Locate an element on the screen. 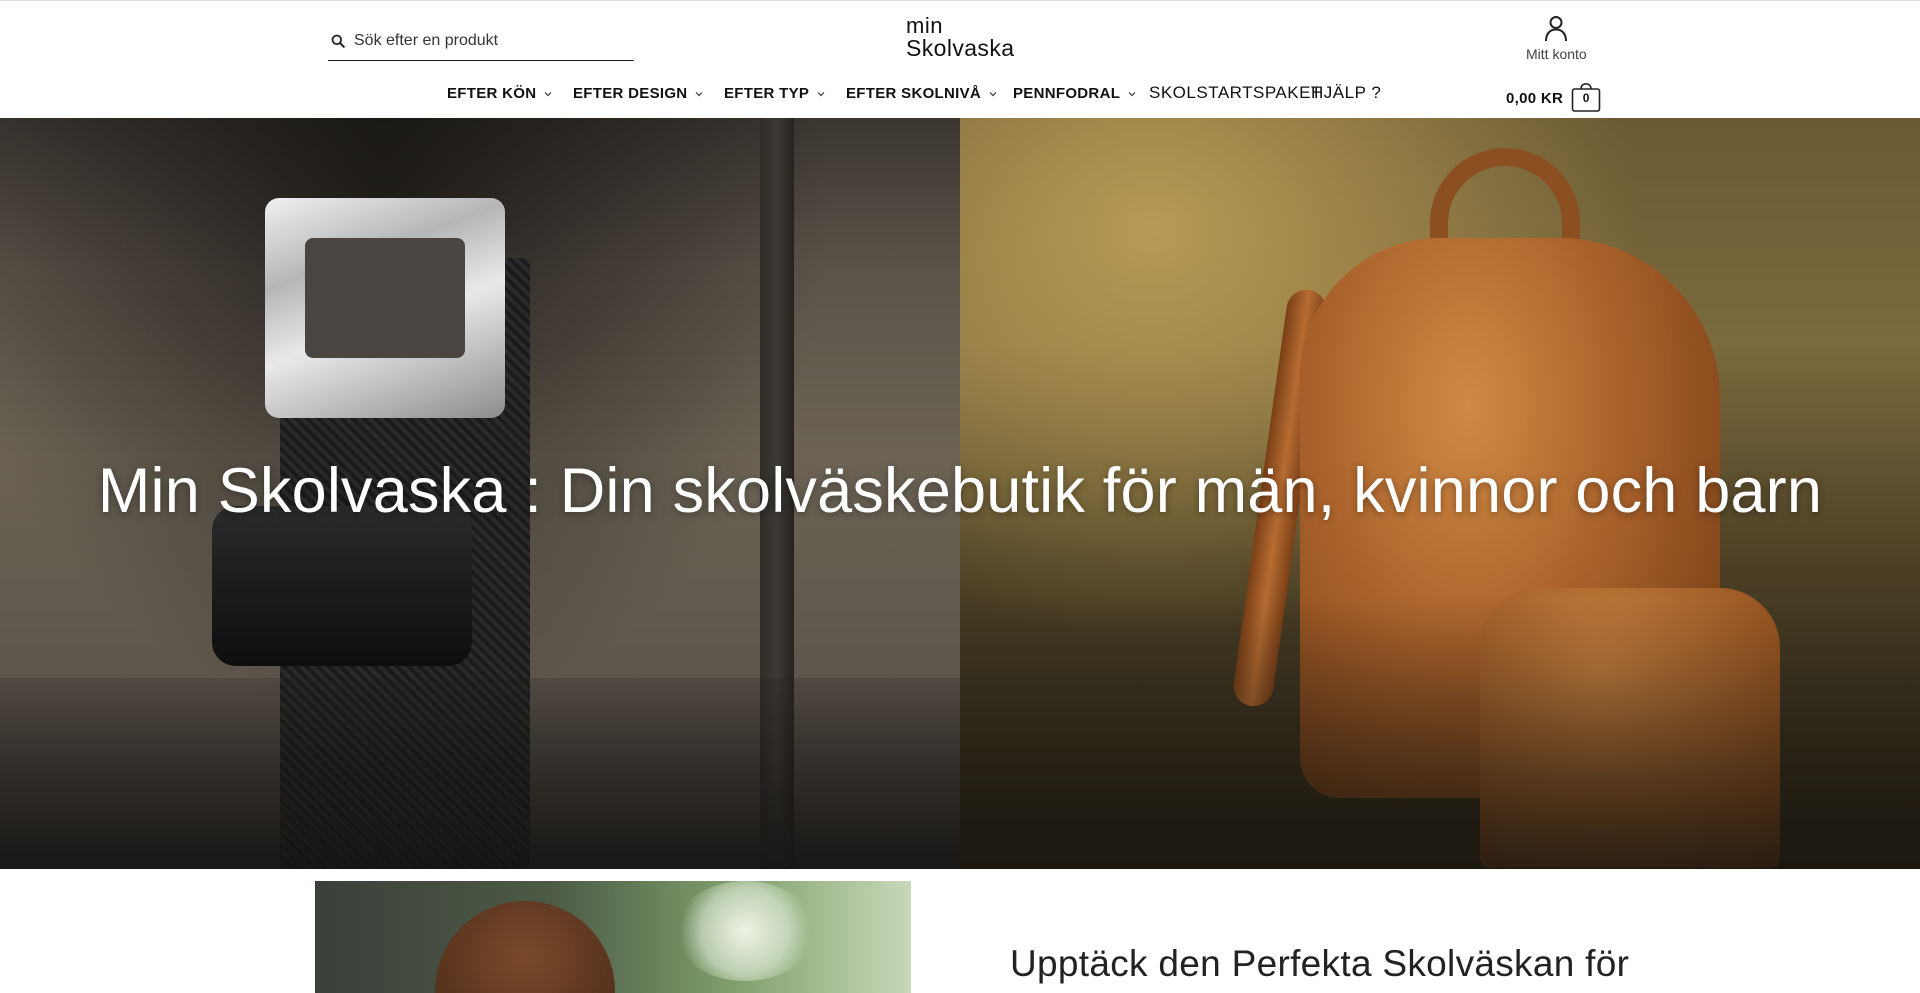 The image size is (1920, 993). nav-item-label: EFTER TYP is located at coordinates (767, 93).